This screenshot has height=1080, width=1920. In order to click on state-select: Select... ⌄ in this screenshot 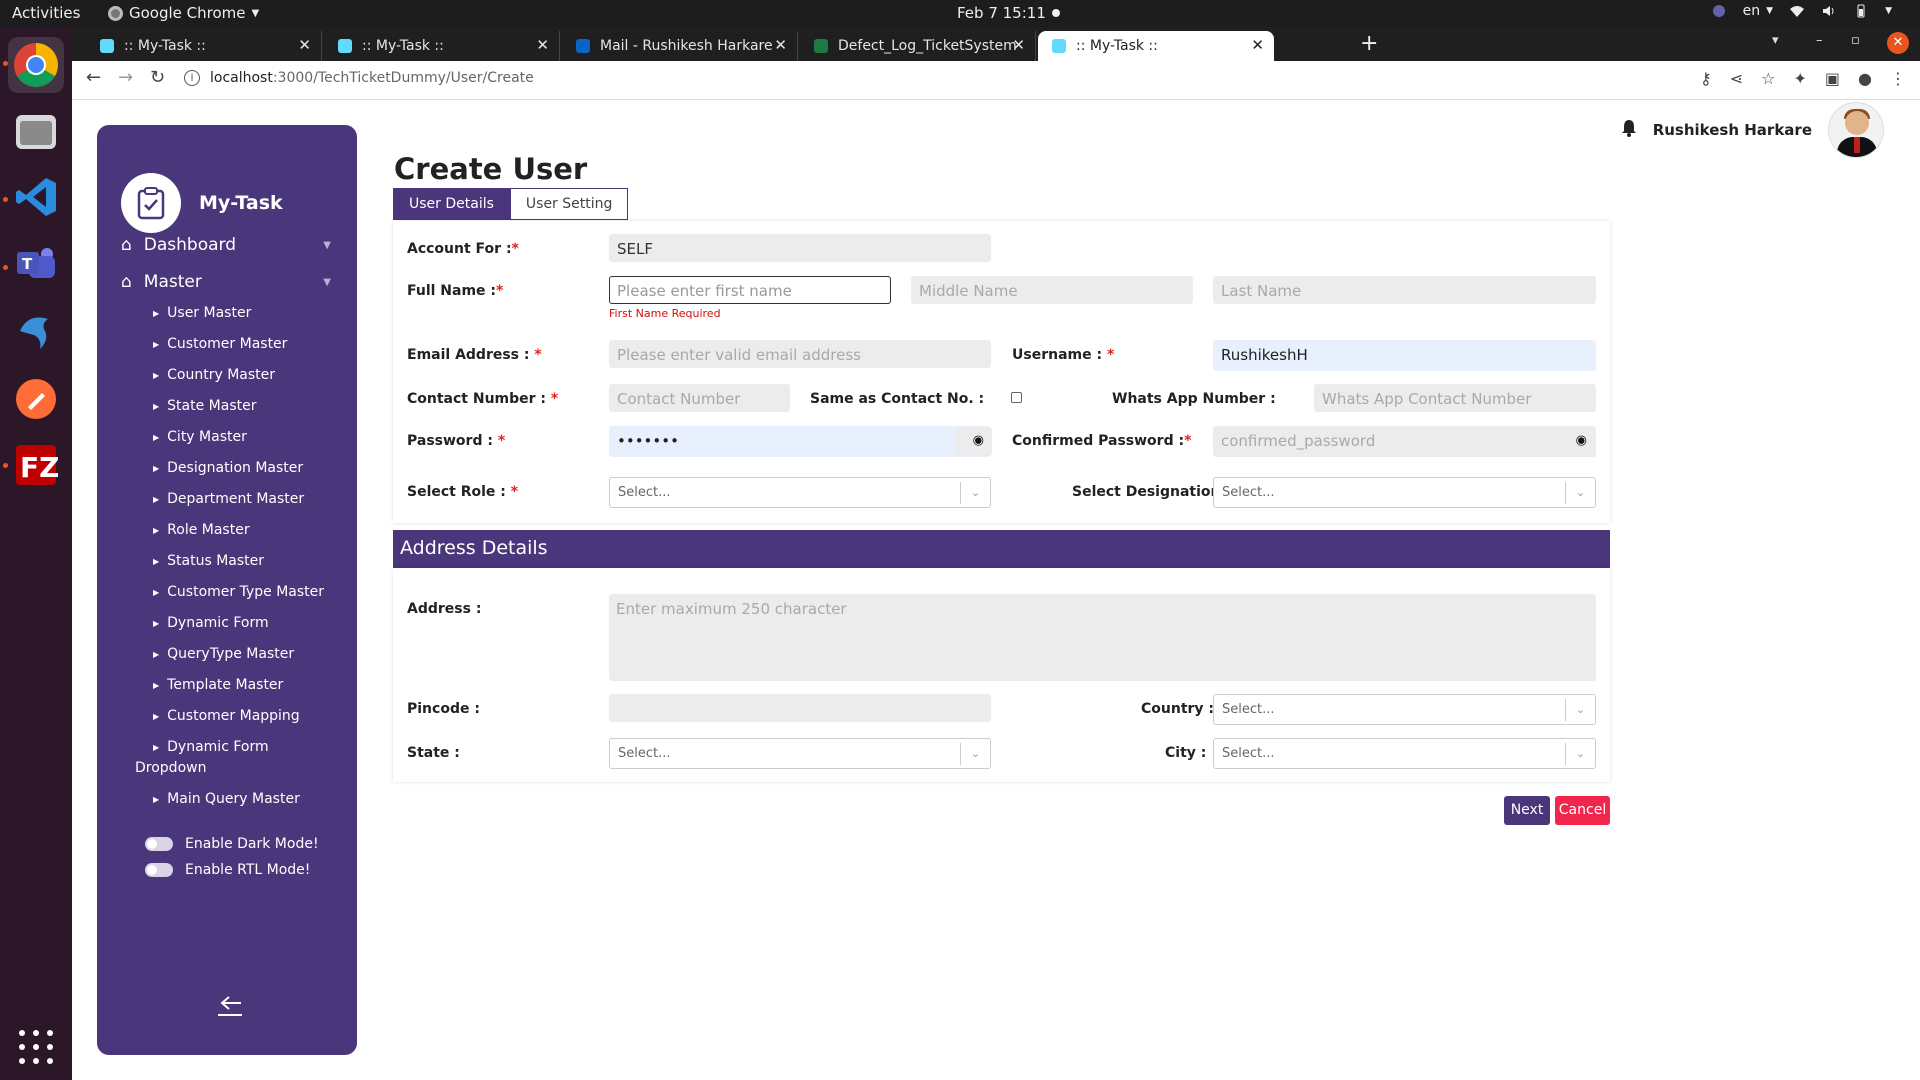, I will do `click(800, 753)`.